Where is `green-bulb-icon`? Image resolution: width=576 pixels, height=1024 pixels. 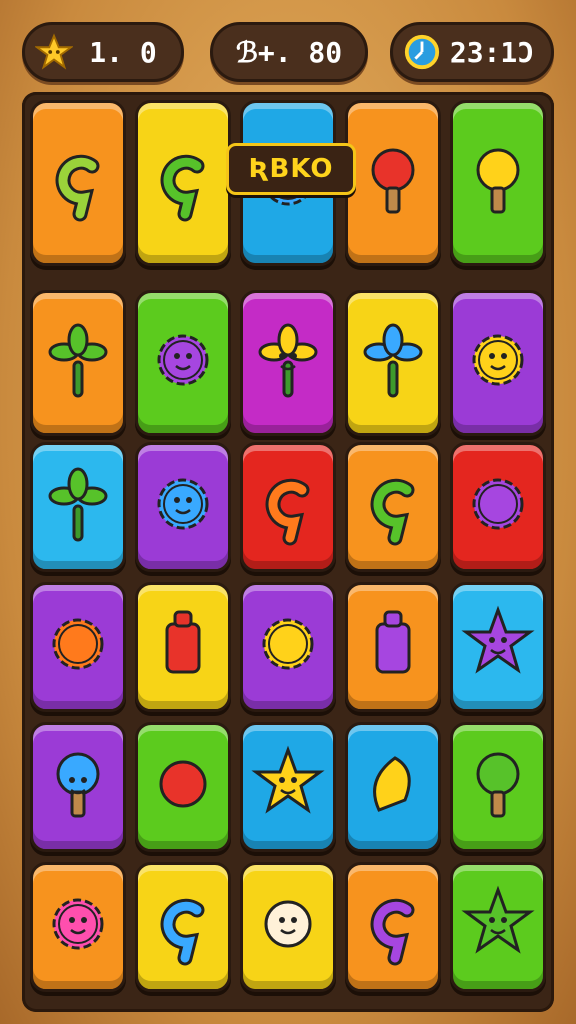
green-bulb-icon is located at coordinates (498, 787).